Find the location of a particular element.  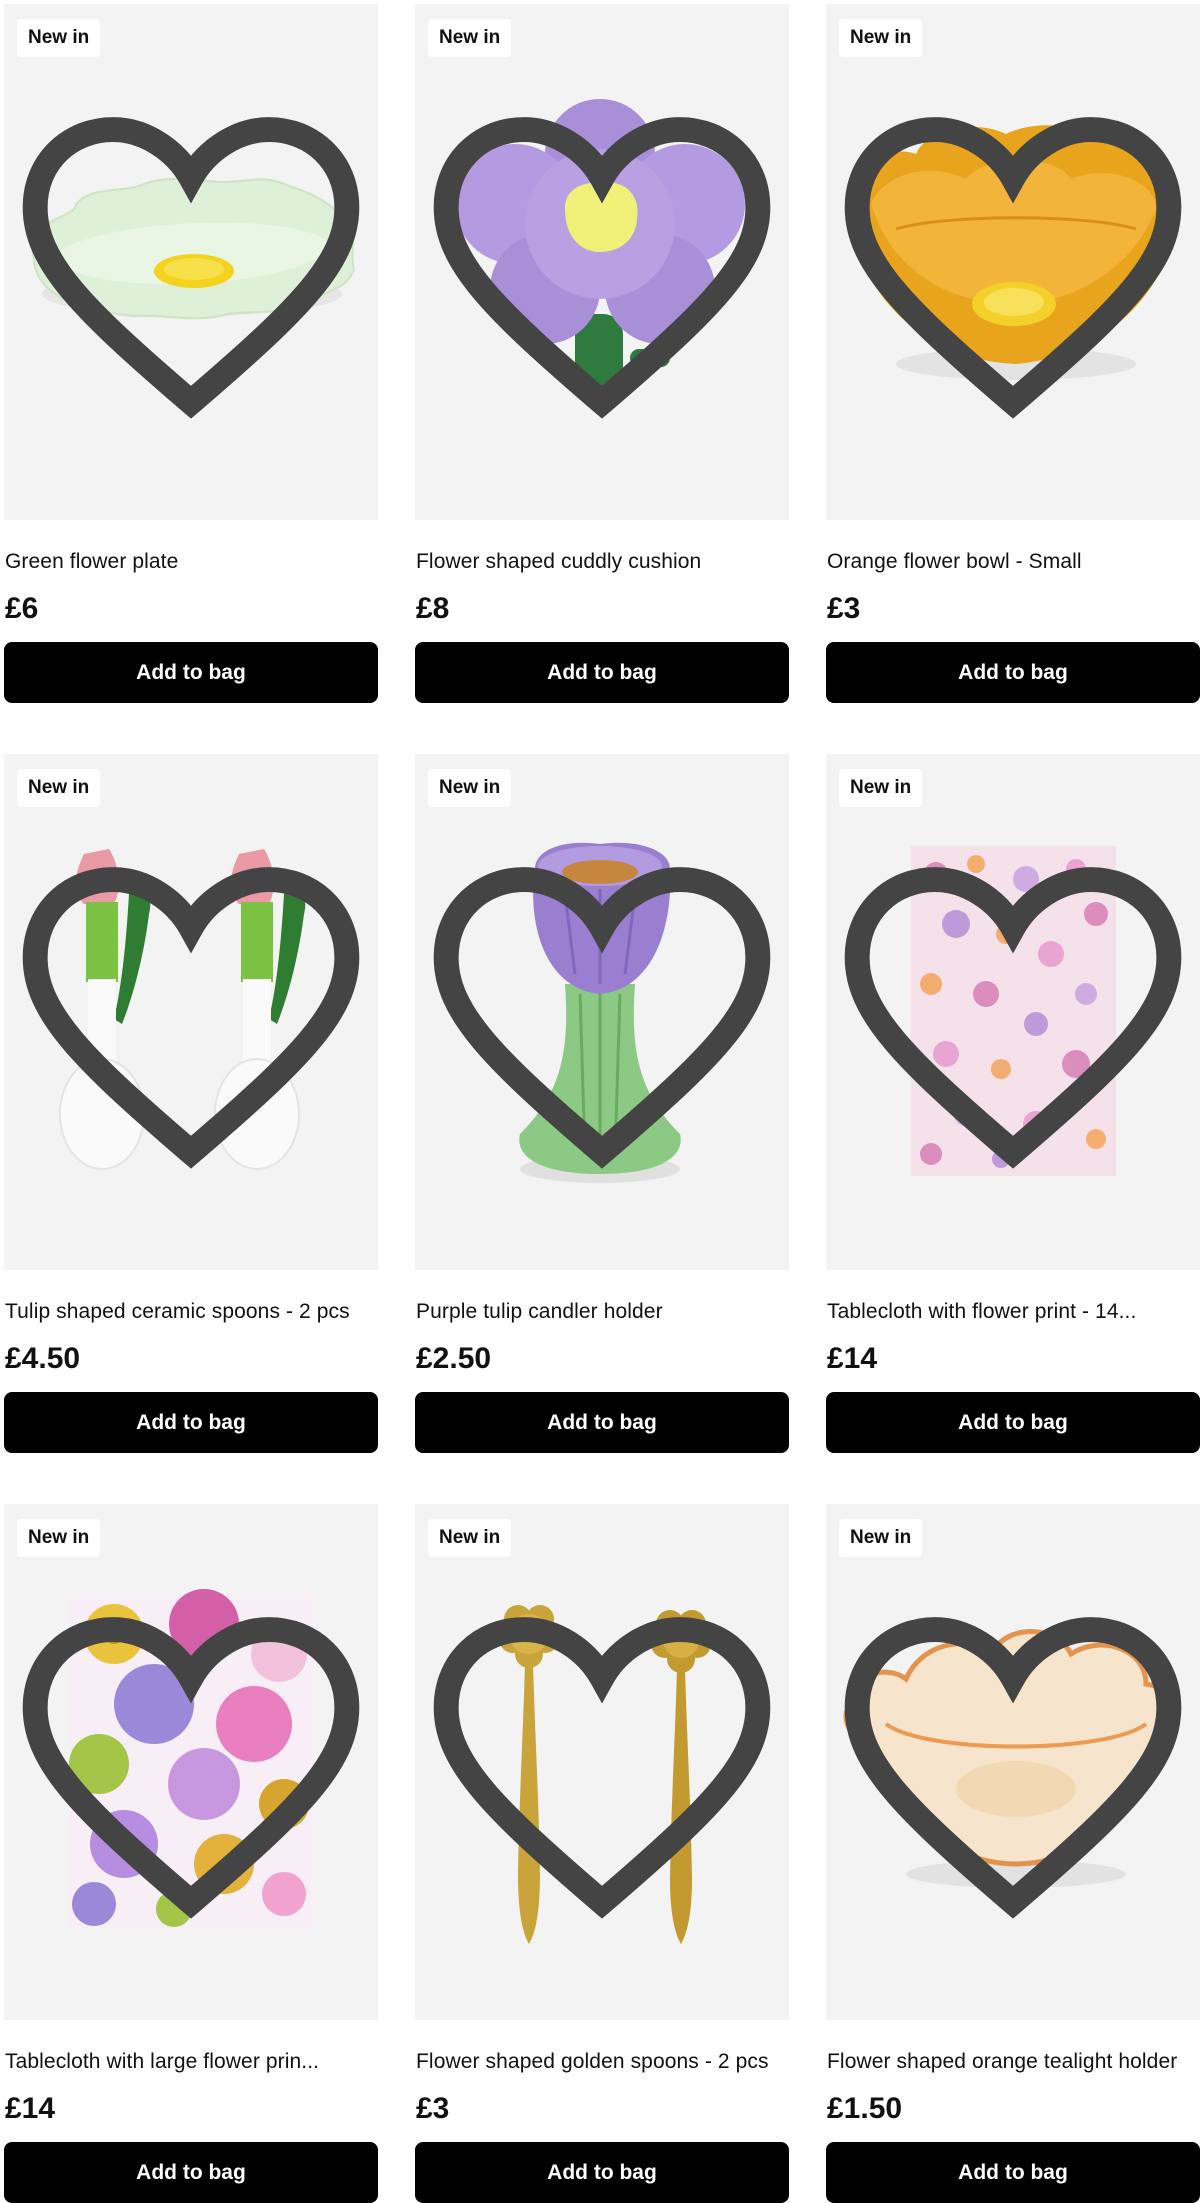

product-title: Orange flower bowl - Small is located at coordinates (1013, 562).